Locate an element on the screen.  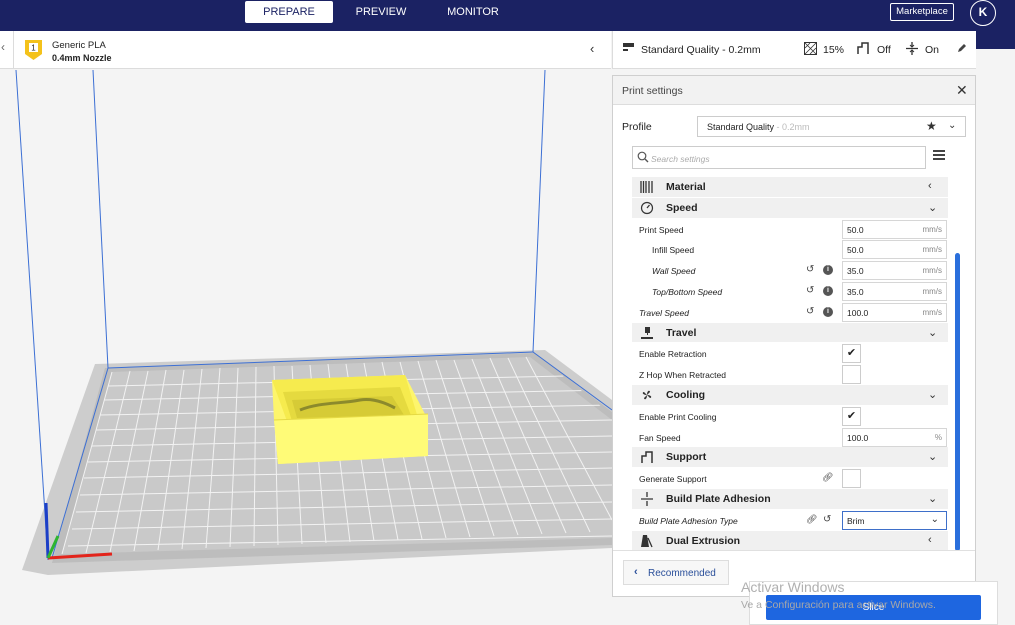
extruder-number: 1 is located at coordinates (33, 48).